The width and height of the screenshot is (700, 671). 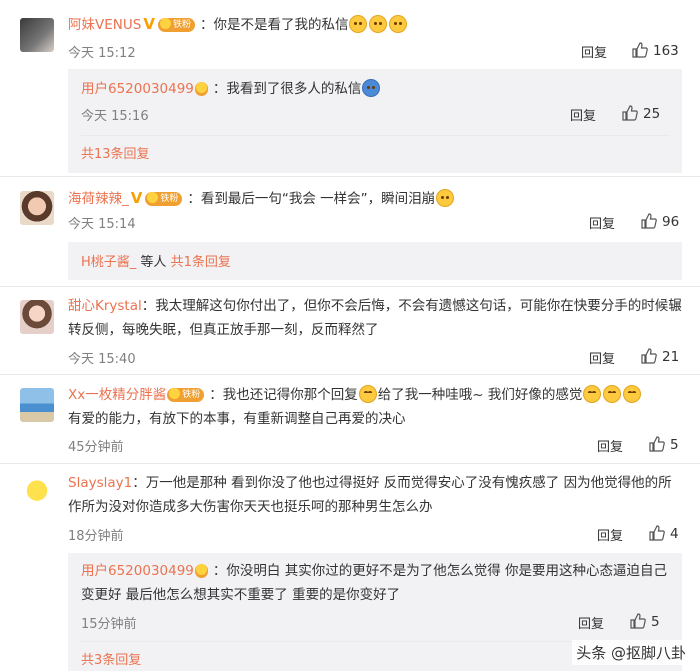 I want to click on timestamp: 今天 15:14, so click(x=102, y=224).